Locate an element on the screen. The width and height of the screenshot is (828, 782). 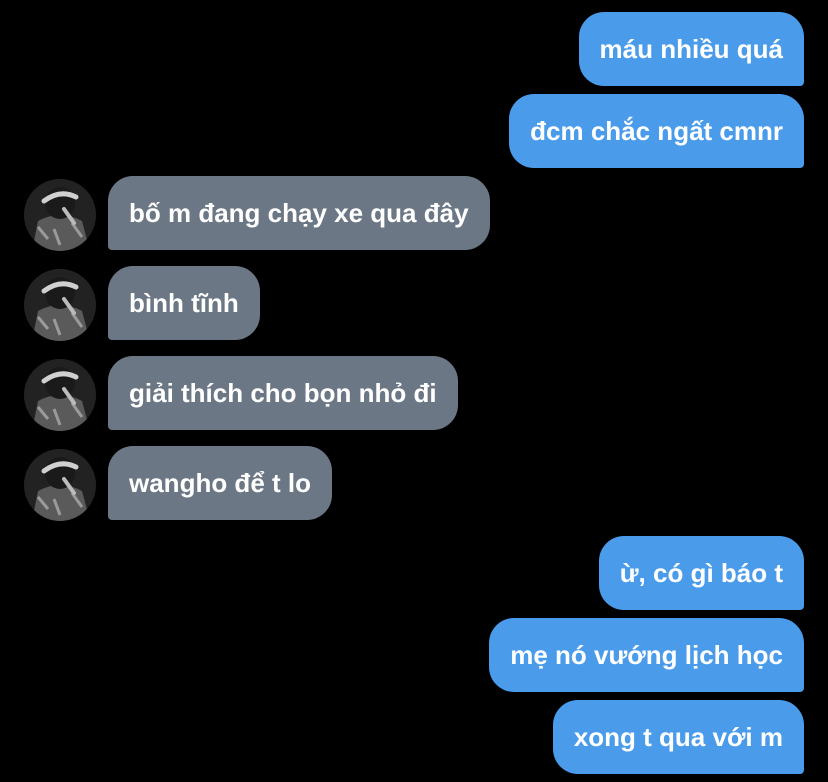
sent-message-bubble: máu nhiều quá is located at coordinates (691, 49).